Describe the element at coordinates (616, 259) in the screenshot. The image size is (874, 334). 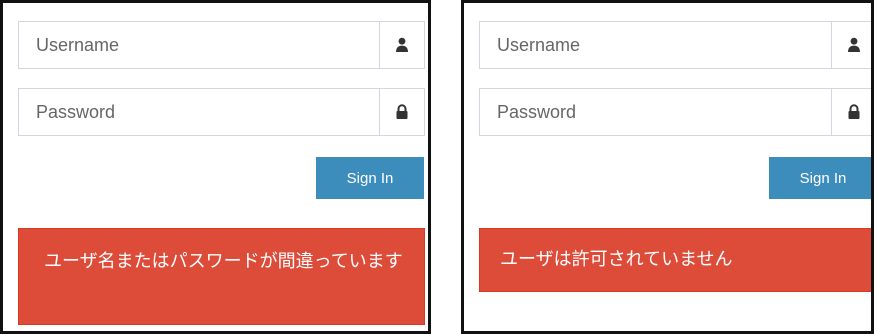
I see `error-message: ユーザは許可されていません` at that location.